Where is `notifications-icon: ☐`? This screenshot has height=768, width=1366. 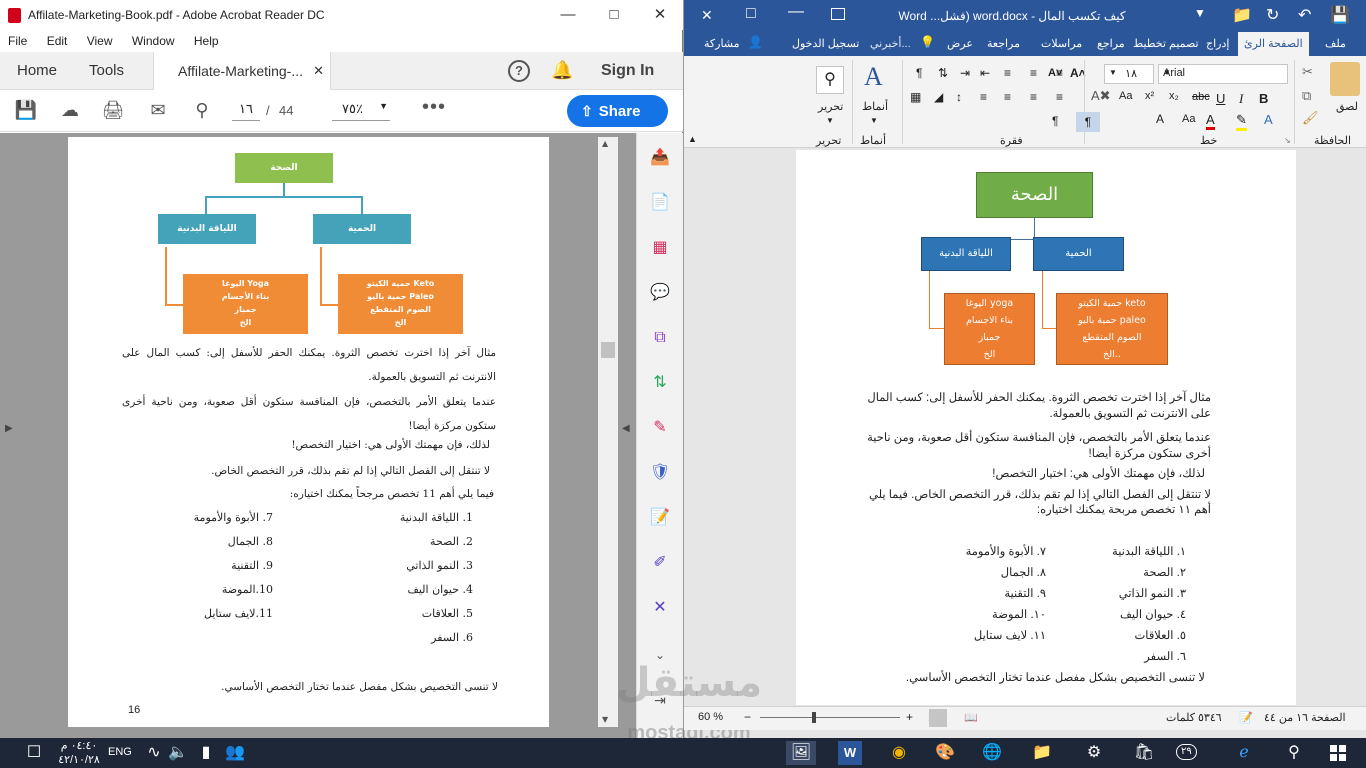
notifications-icon: ☐ is located at coordinates (34, 753).